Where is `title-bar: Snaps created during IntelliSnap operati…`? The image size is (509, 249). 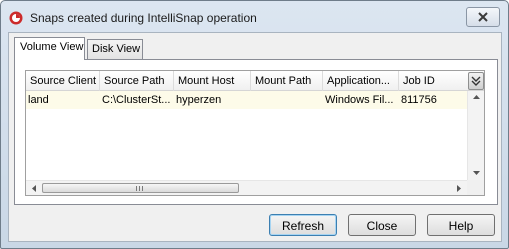
title-bar: Snaps created during IntelliSnap operati… is located at coordinates (254, 17).